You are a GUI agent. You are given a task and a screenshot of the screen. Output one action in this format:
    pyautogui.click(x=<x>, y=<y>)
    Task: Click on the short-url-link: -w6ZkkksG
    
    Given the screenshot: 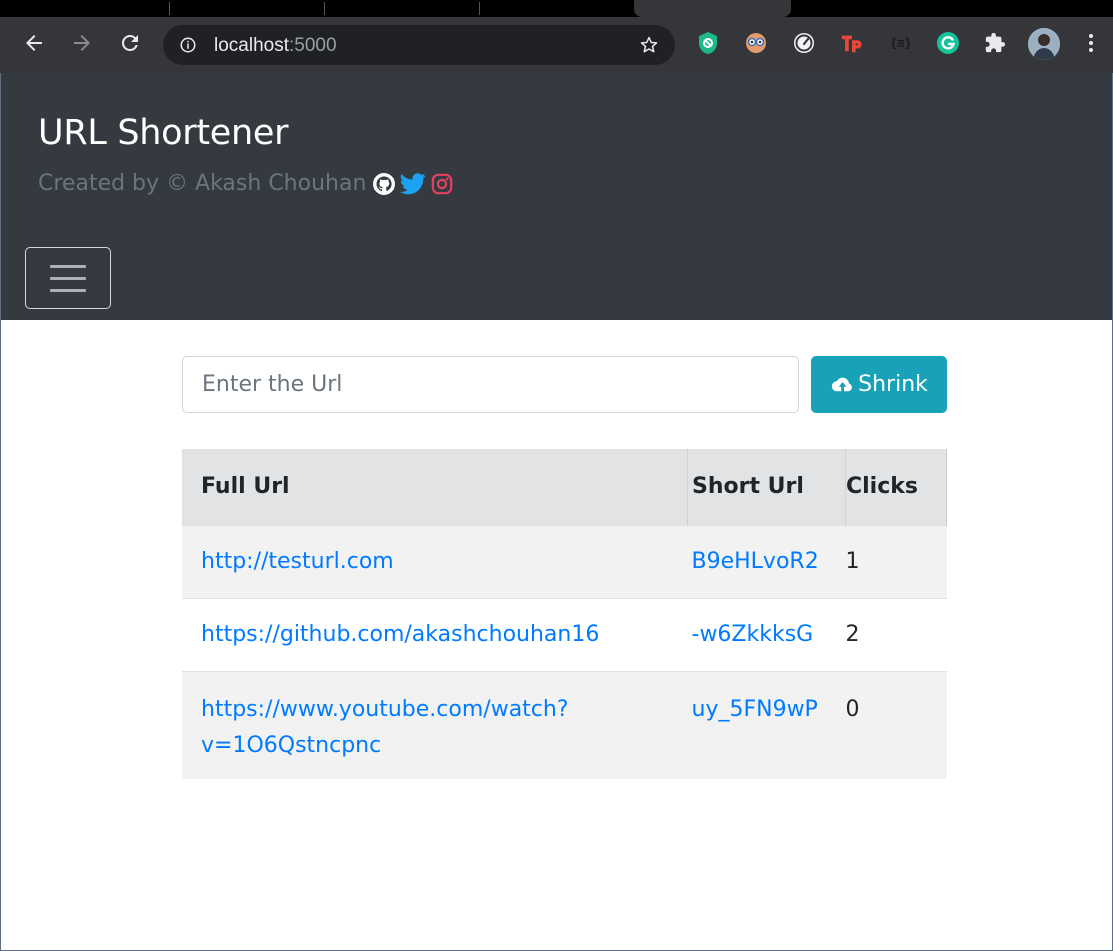 What is the action you would take?
    pyautogui.click(x=753, y=634)
    